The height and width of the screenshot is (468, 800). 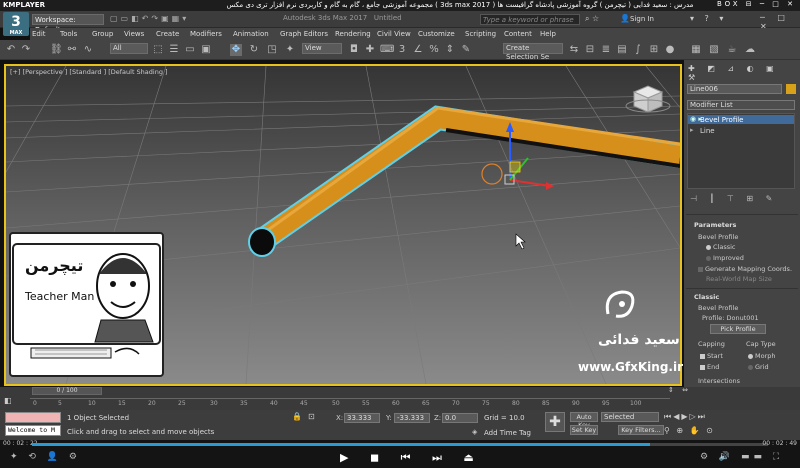 I want to click on menu-tools: Tools, so click(x=68, y=34).